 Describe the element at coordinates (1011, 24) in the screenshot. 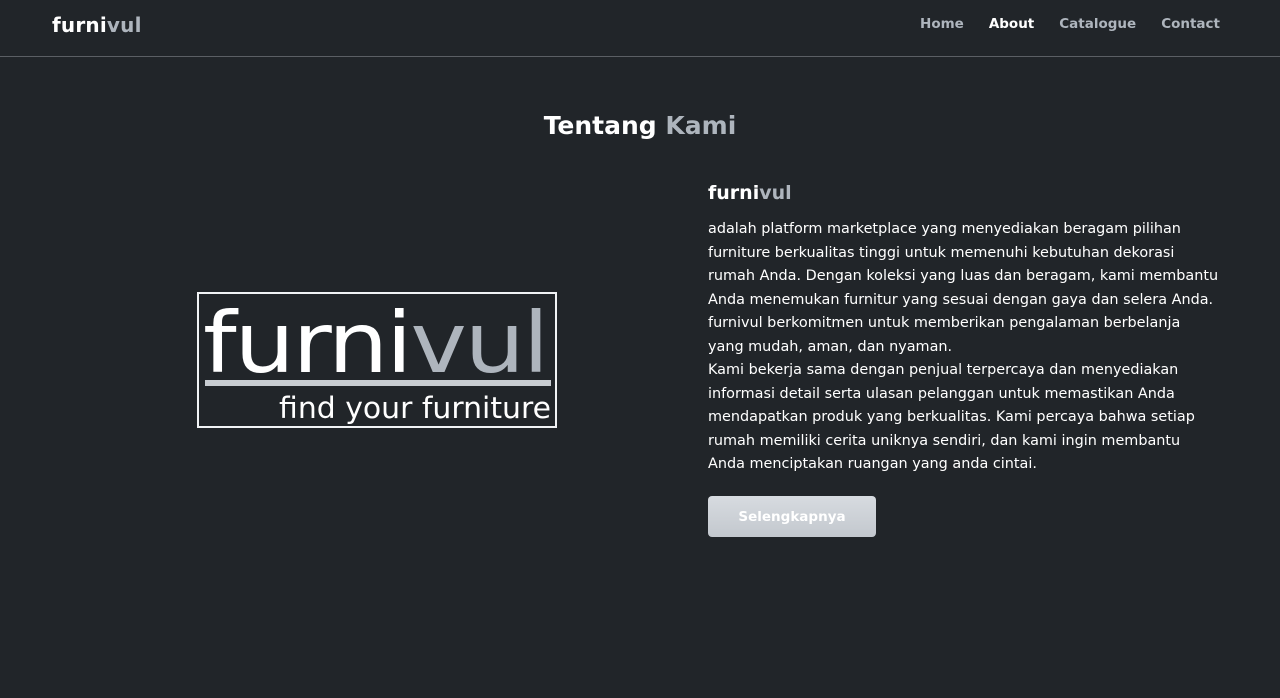

I see `nav-link-about: About` at that location.